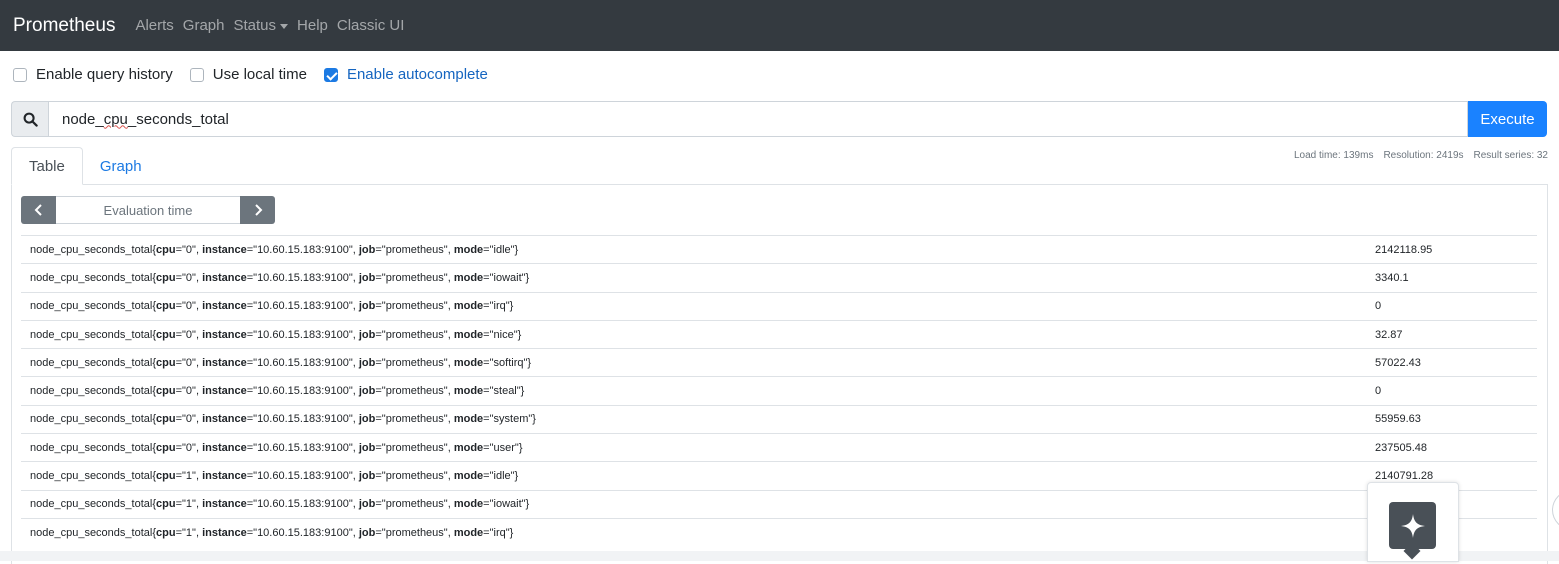 This screenshot has width=1559, height=564. Describe the element at coordinates (417, 74) in the screenshot. I see `autocomplete-label: Enable autocomplete` at that location.